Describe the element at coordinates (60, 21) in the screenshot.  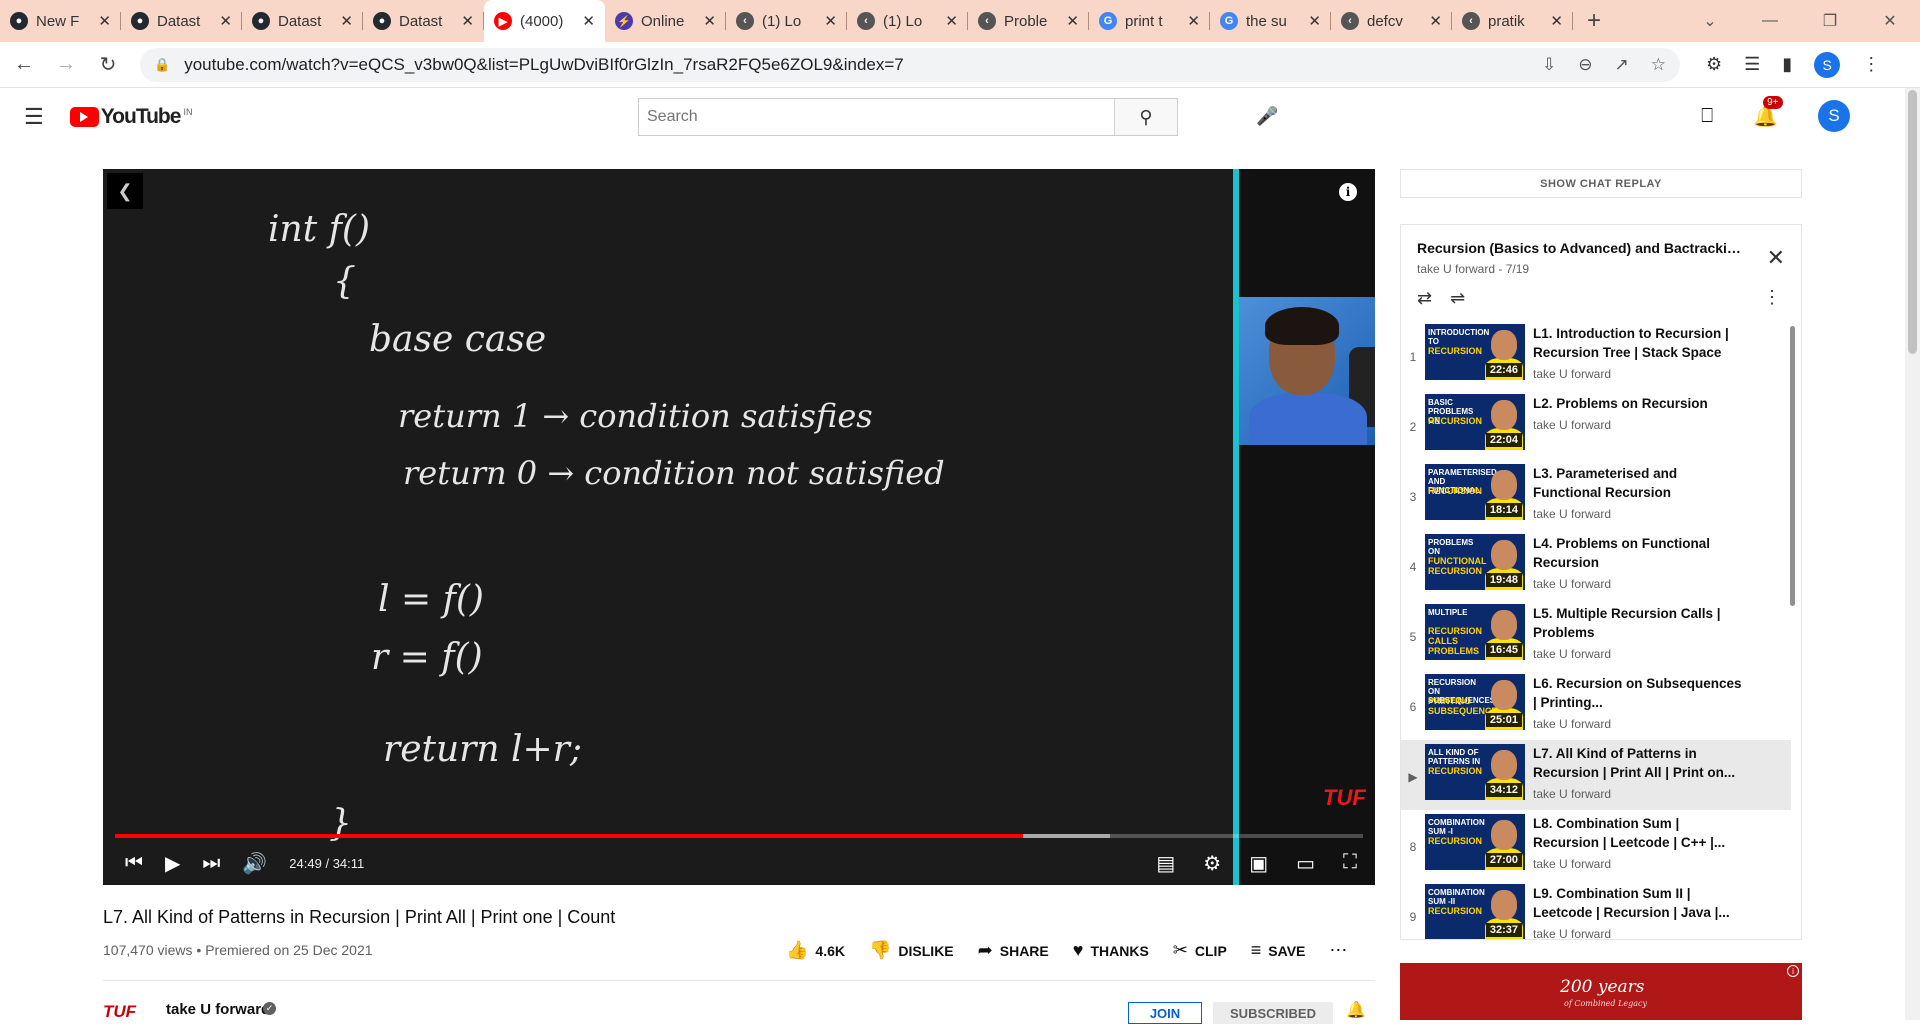
I see `browser-tab: ● New F ✕` at that location.